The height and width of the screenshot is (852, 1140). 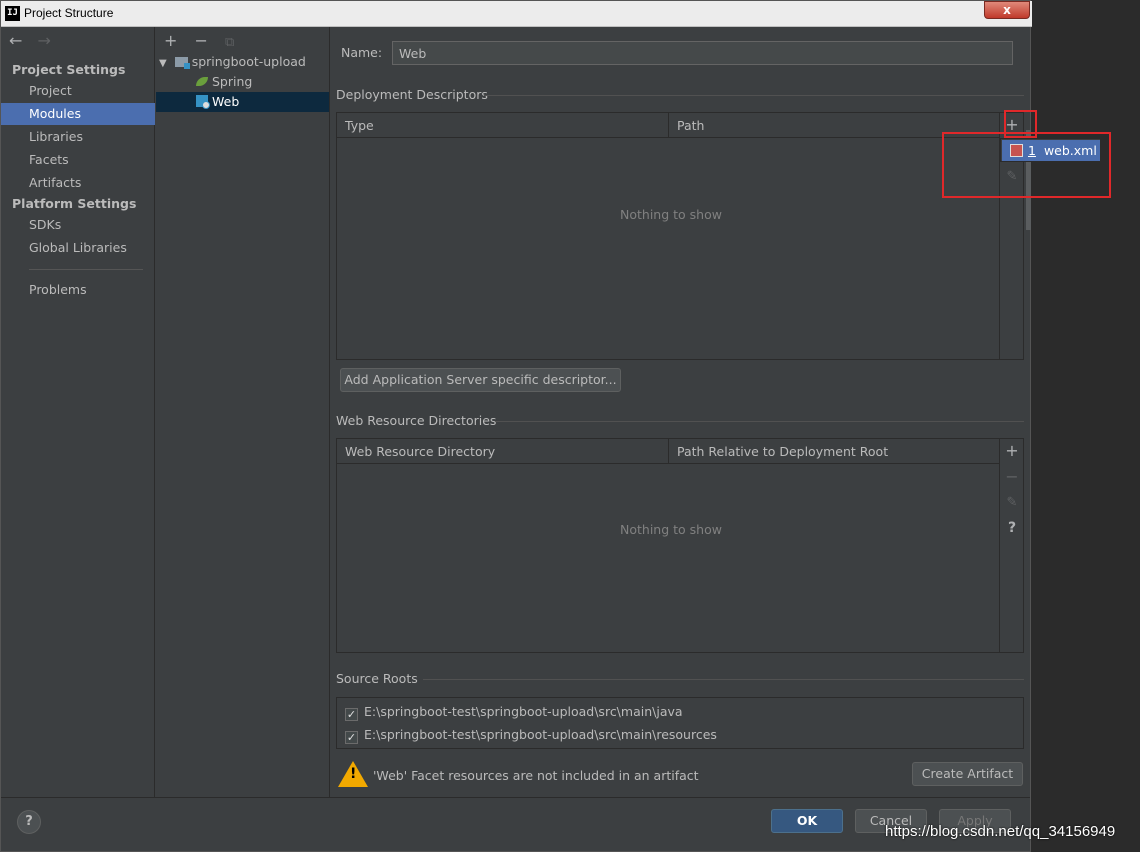 What do you see at coordinates (78, 114) in the screenshot?
I see `sidebar-item-modules: Modules` at bounding box center [78, 114].